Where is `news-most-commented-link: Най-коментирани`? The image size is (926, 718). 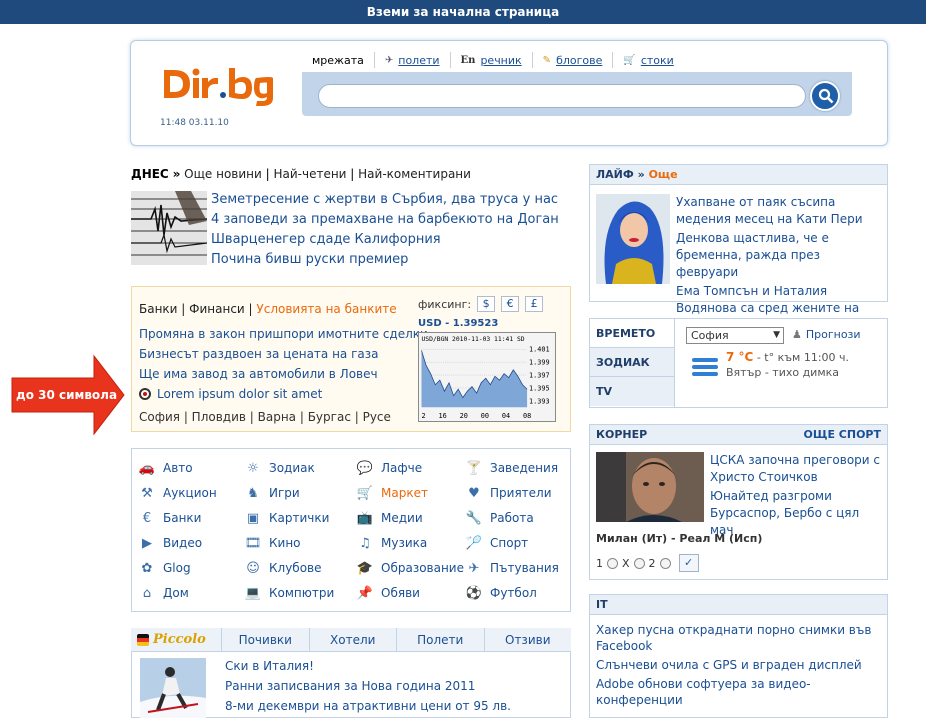 news-most-commented-link: Най-коментирани is located at coordinates (414, 174).